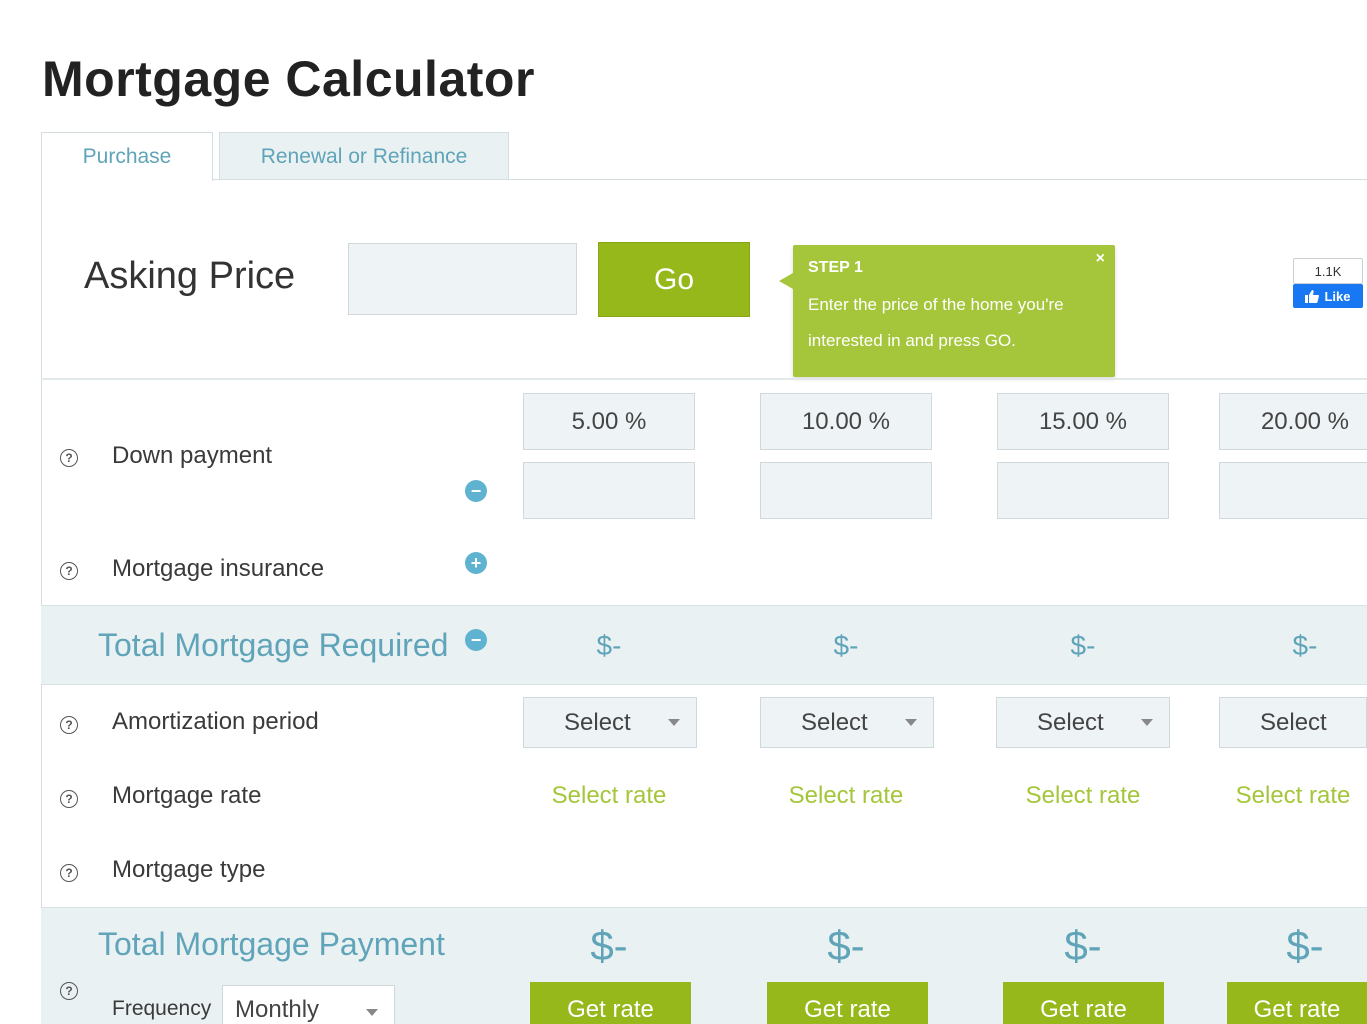 The height and width of the screenshot is (1024, 1367). Describe the element at coordinates (1297, 1003) in the screenshot. I see `get-rate-button-4: Get rate` at that location.